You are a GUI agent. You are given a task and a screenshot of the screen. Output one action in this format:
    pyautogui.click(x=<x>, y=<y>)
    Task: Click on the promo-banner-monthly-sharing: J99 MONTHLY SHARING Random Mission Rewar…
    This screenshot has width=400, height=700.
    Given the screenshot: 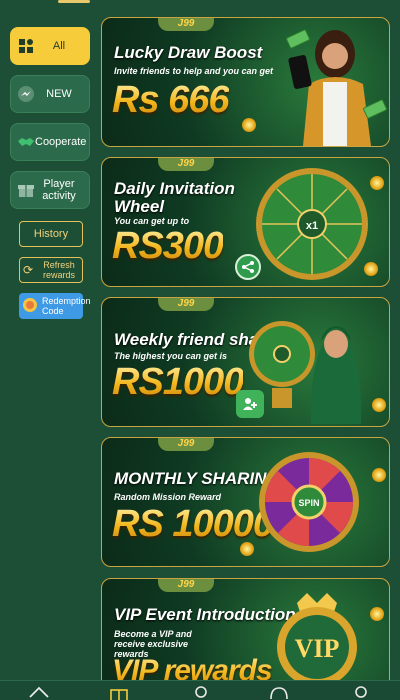 What is the action you would take?
    pyautogui.click(x=245, y=502)
    